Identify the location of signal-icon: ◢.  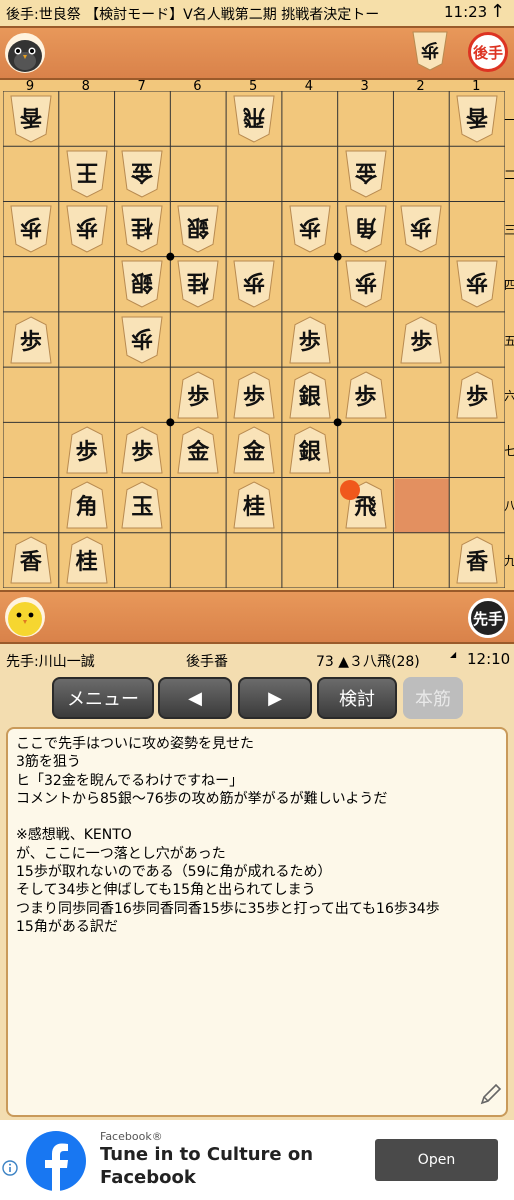
(453, 654).